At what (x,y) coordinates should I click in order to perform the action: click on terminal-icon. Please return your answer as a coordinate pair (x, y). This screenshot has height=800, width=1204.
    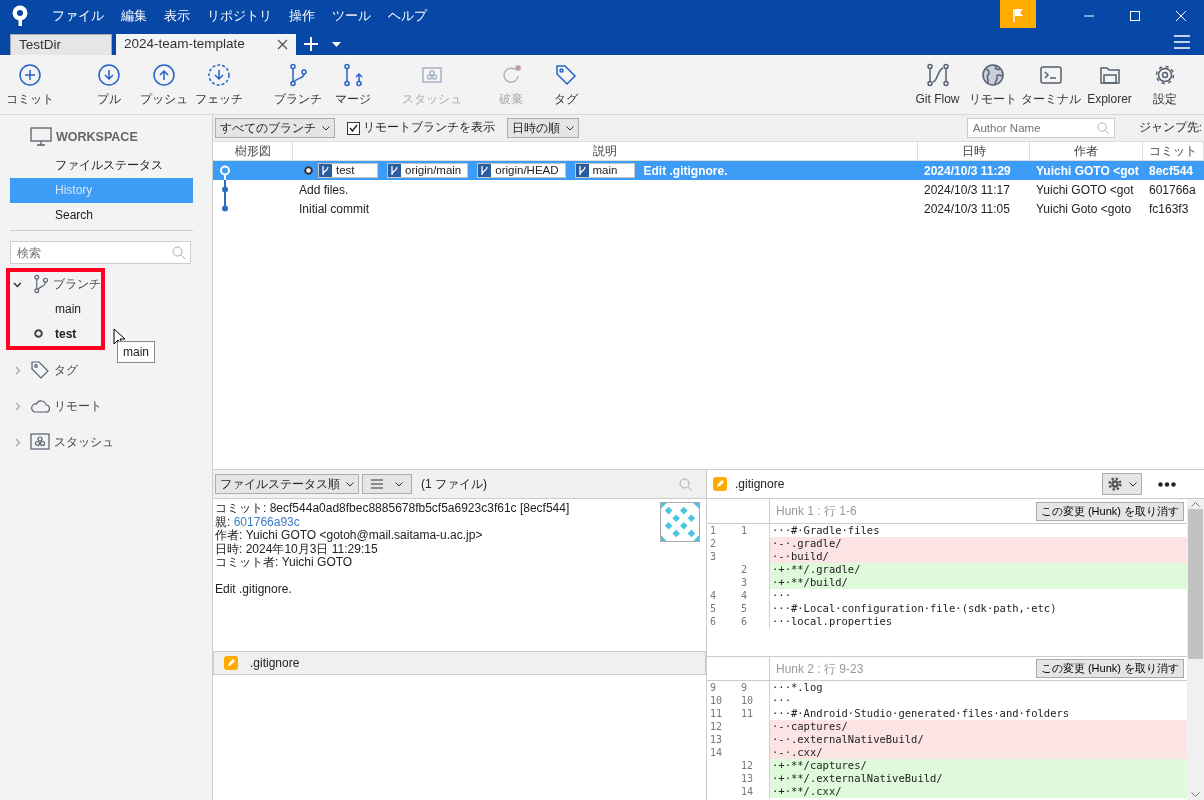
    Looking at the image, I should click on (1051, 75).